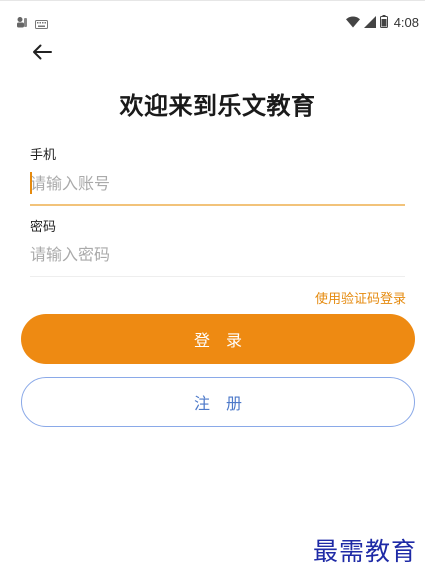 Image resolution: width=425 pixels, height=581 pixels. Describe the element at coordinates (212, 20) in the screenshot. I see `status-bar: 4:08` at that location.